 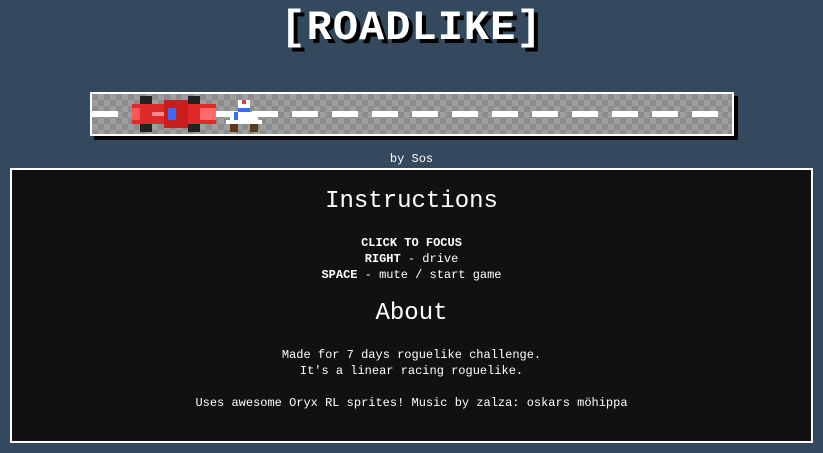 What do you see at coordinates (429, 259) in the screenshot?
I see `instruction-text: - drive` at bounding box center [429, 259].